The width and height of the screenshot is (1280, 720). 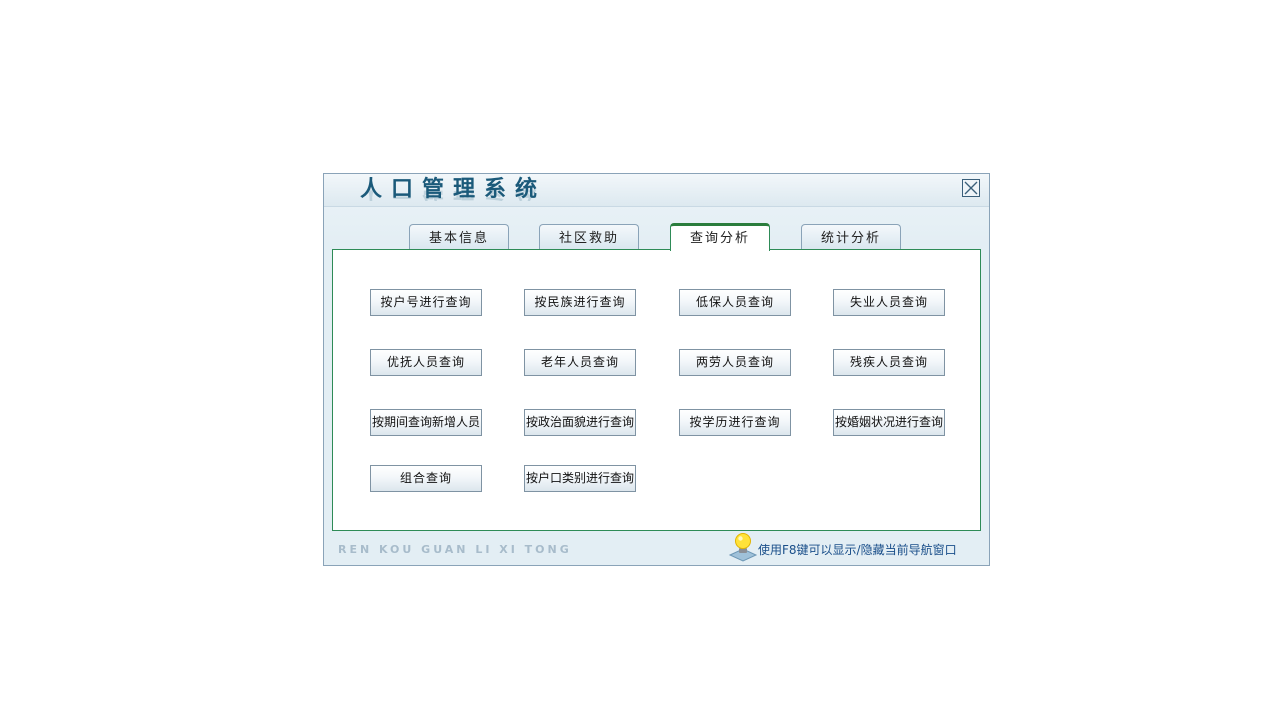 I want to click on footer-pinyin-title: REN KOU GUAN LI XI TONG, so click(x=455, y=549).